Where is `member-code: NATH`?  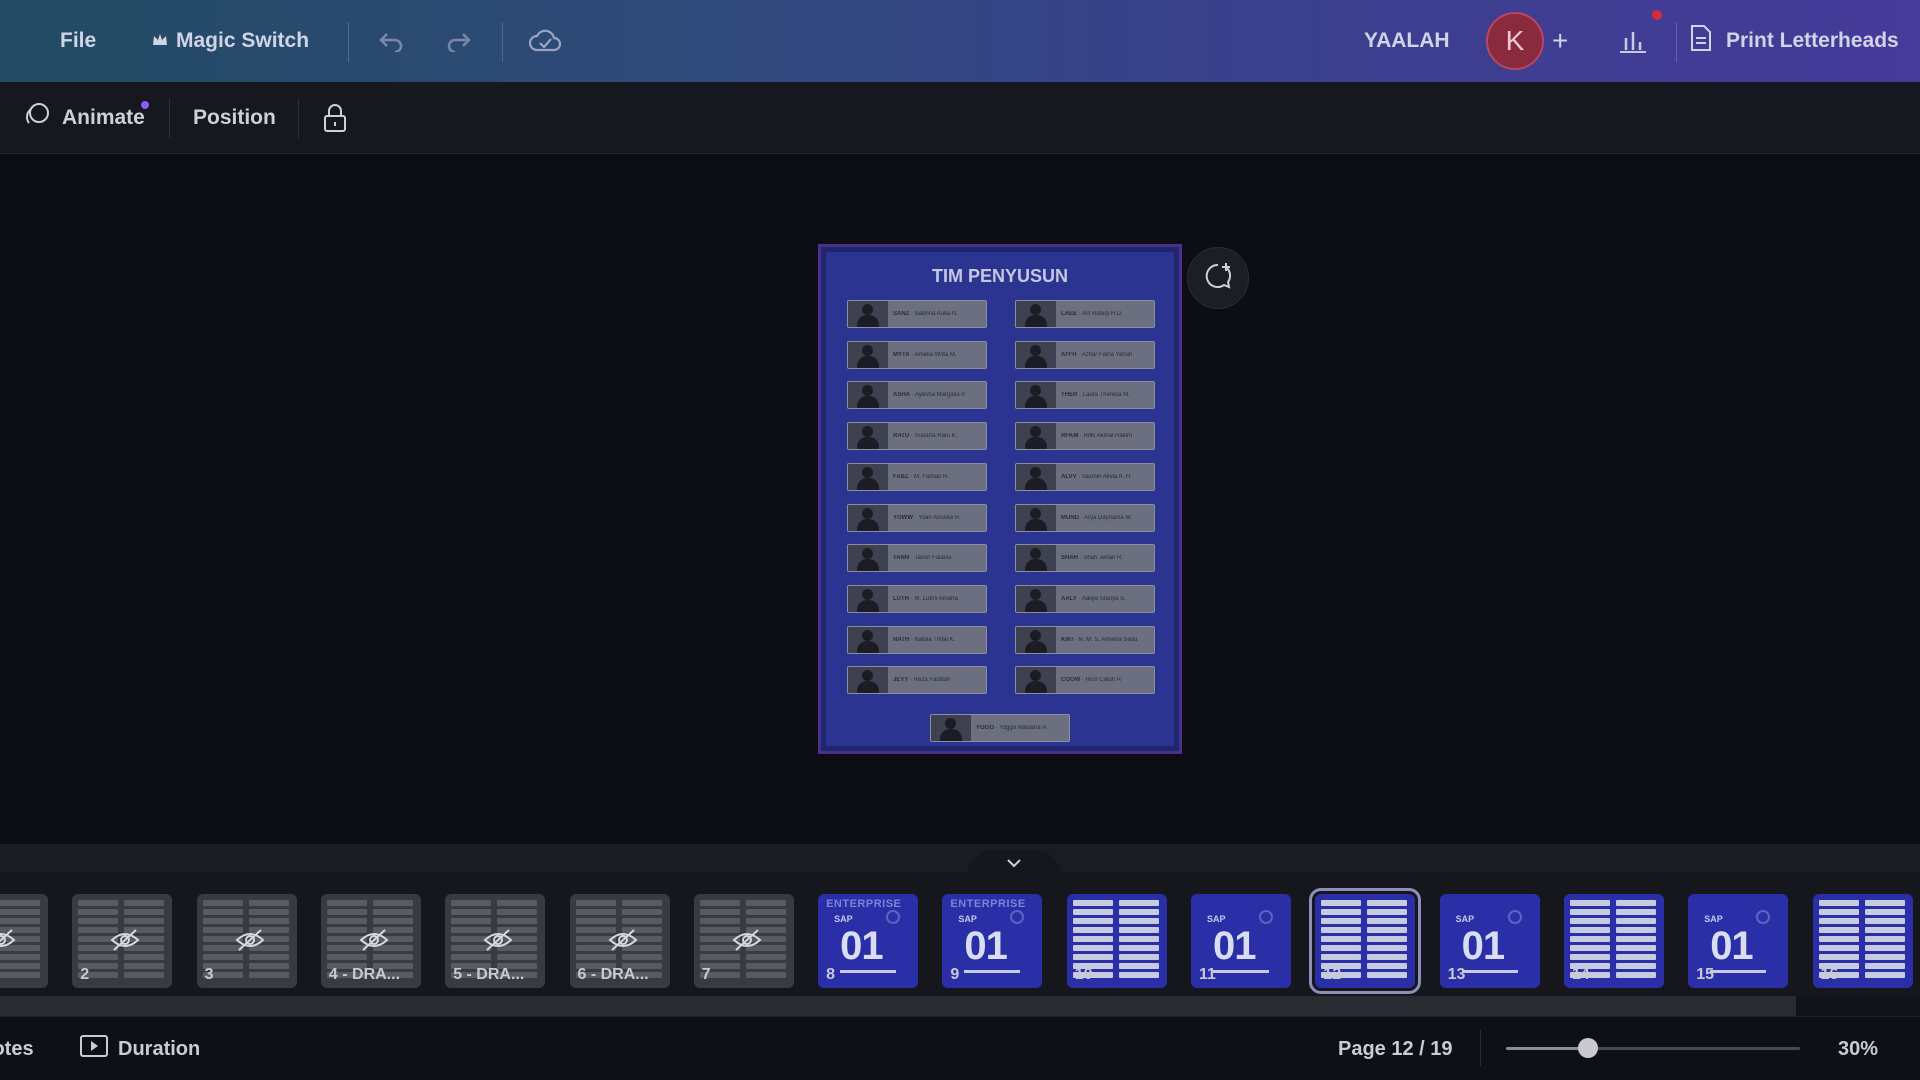 member-code: NATH is located at coordinates (901, 639).